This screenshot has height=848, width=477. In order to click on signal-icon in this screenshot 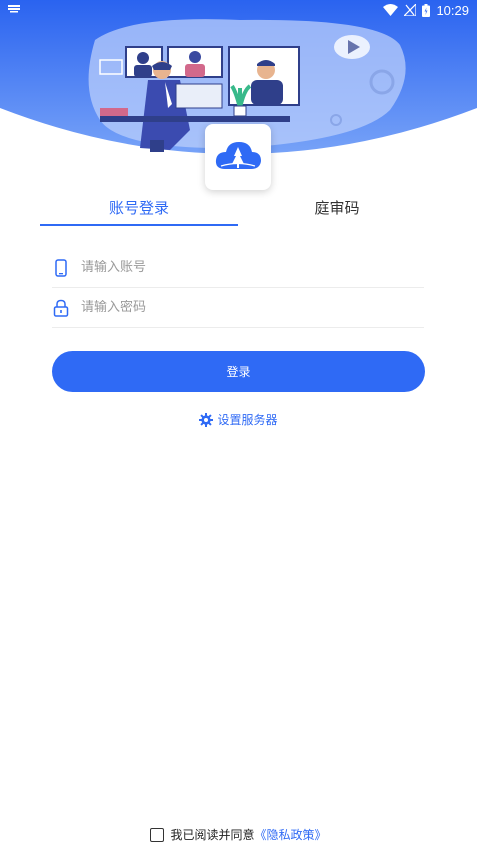, I will do `click(410, 10)`.